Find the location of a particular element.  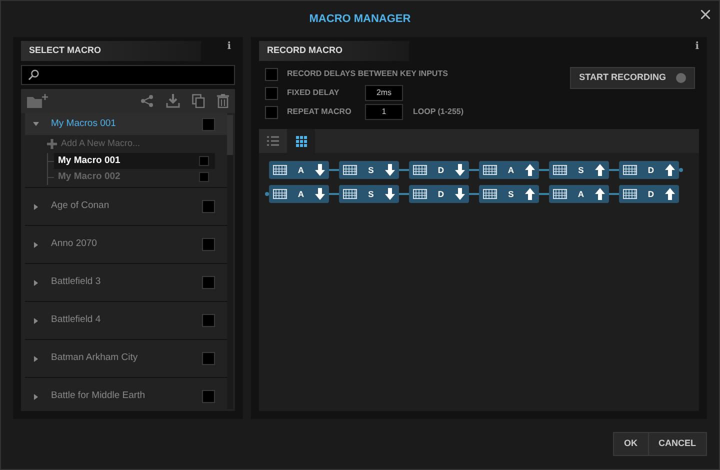

group-name: My Macros 001 is located at coordinates (84, 123).